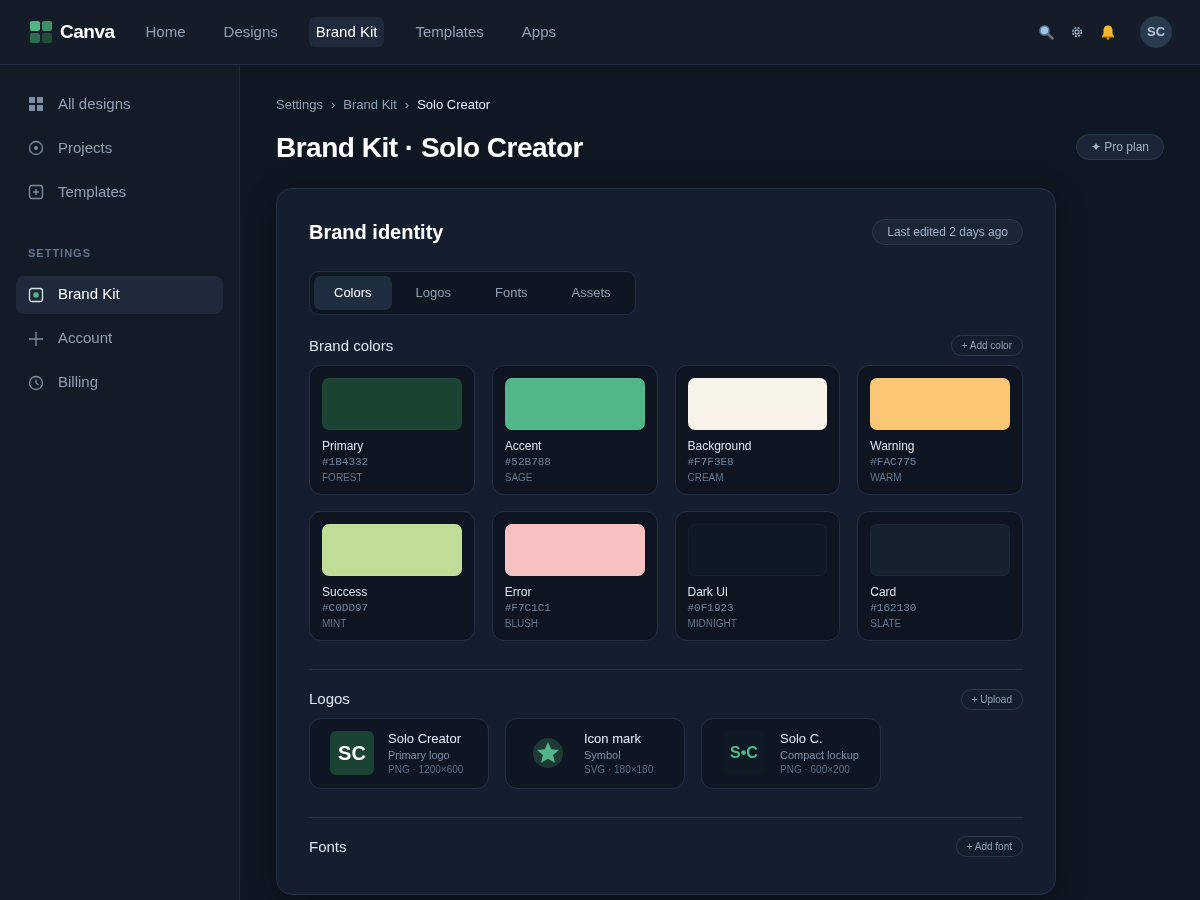  What do you see at coordinates (894, 461) in the screenshot?
I see `color-hex: #FAC775` at bounding box center [894, 461].